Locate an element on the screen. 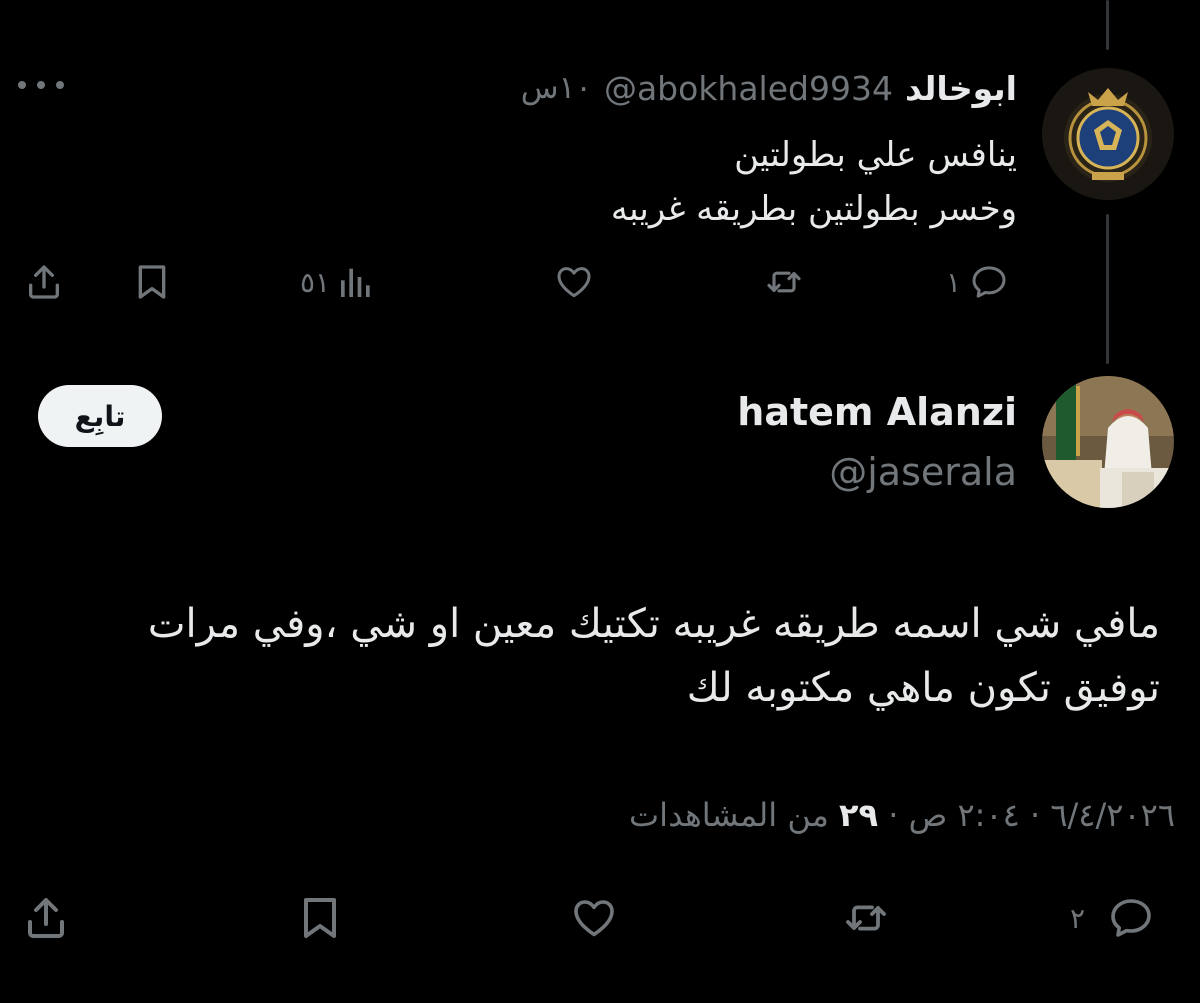  reply-bookmark-button is located at coordinates (152, 282).